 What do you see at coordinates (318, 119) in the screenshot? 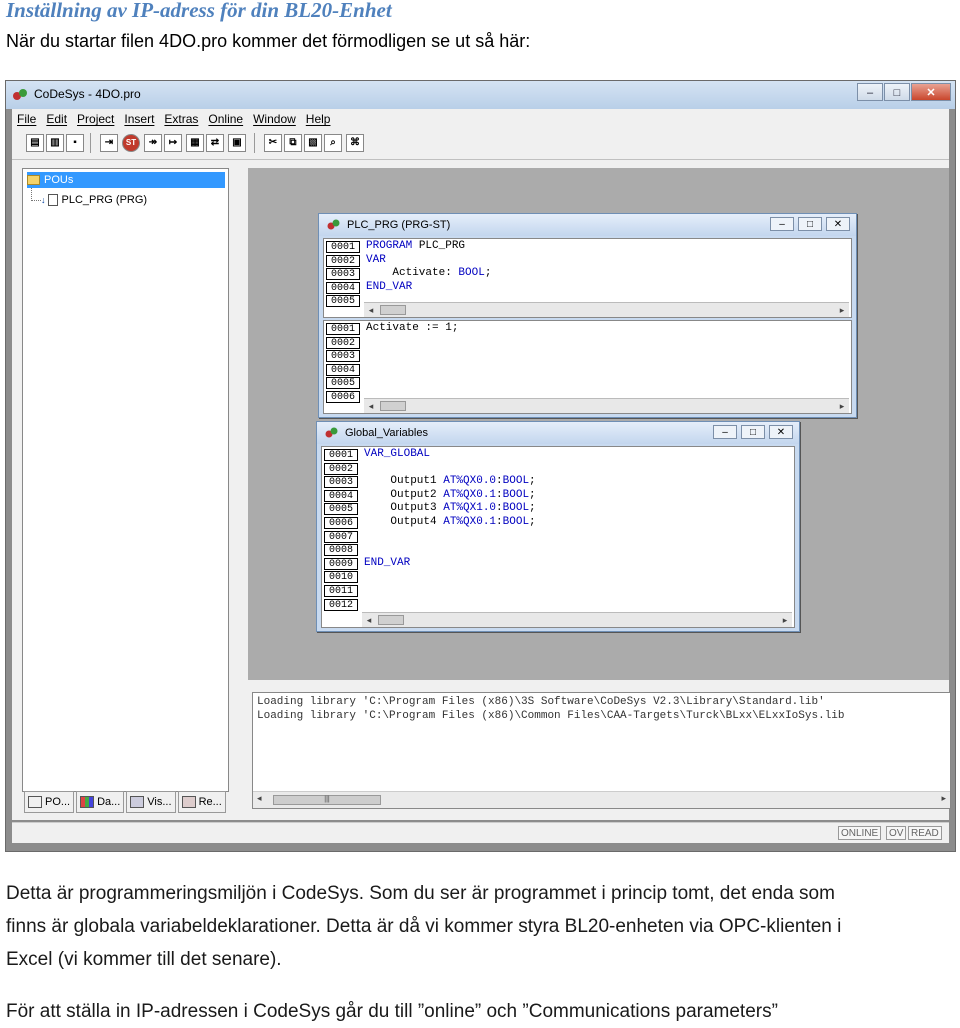
I see `menu-help: Help` at bounding box center [318, 119].